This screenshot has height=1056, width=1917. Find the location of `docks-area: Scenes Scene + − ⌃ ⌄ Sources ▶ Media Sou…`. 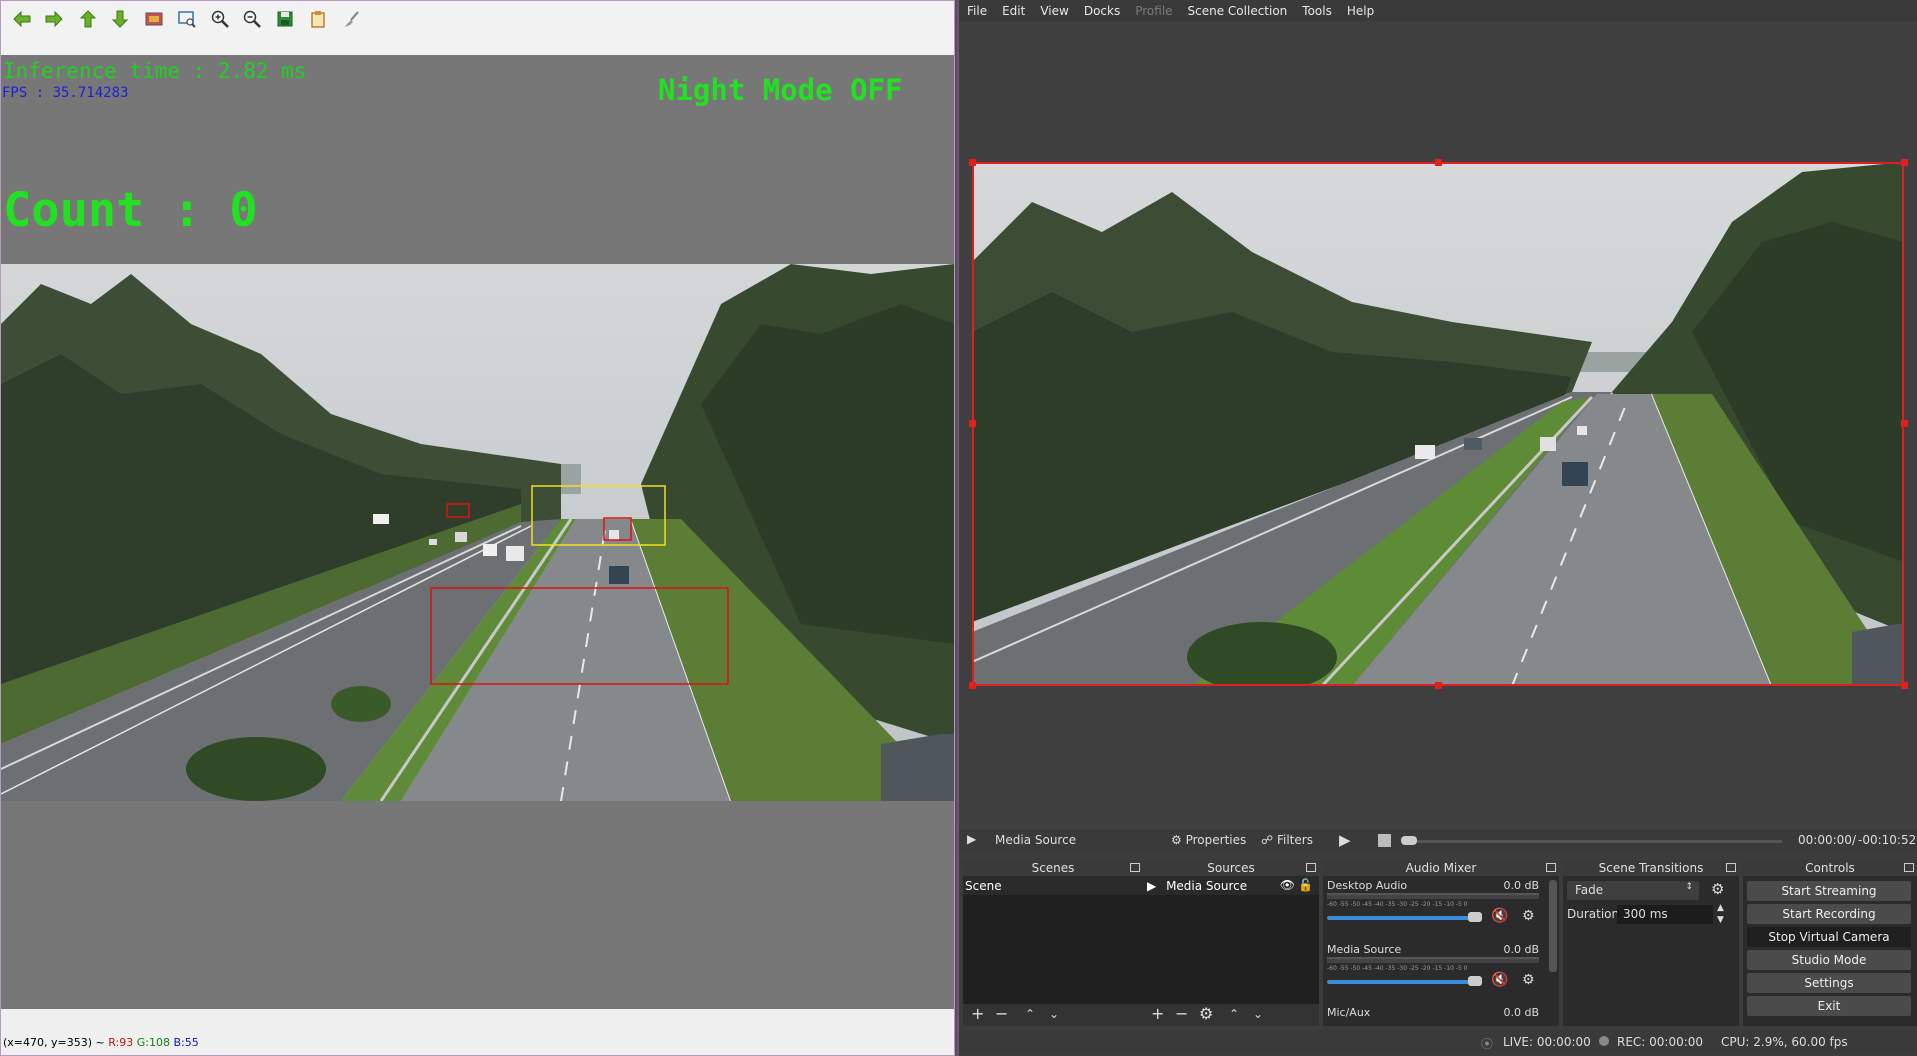

docks-area: Scenes Scene + − ⌃ ⌄ Sources ▶ Media Sou… is located at coordinates (1438, 943).